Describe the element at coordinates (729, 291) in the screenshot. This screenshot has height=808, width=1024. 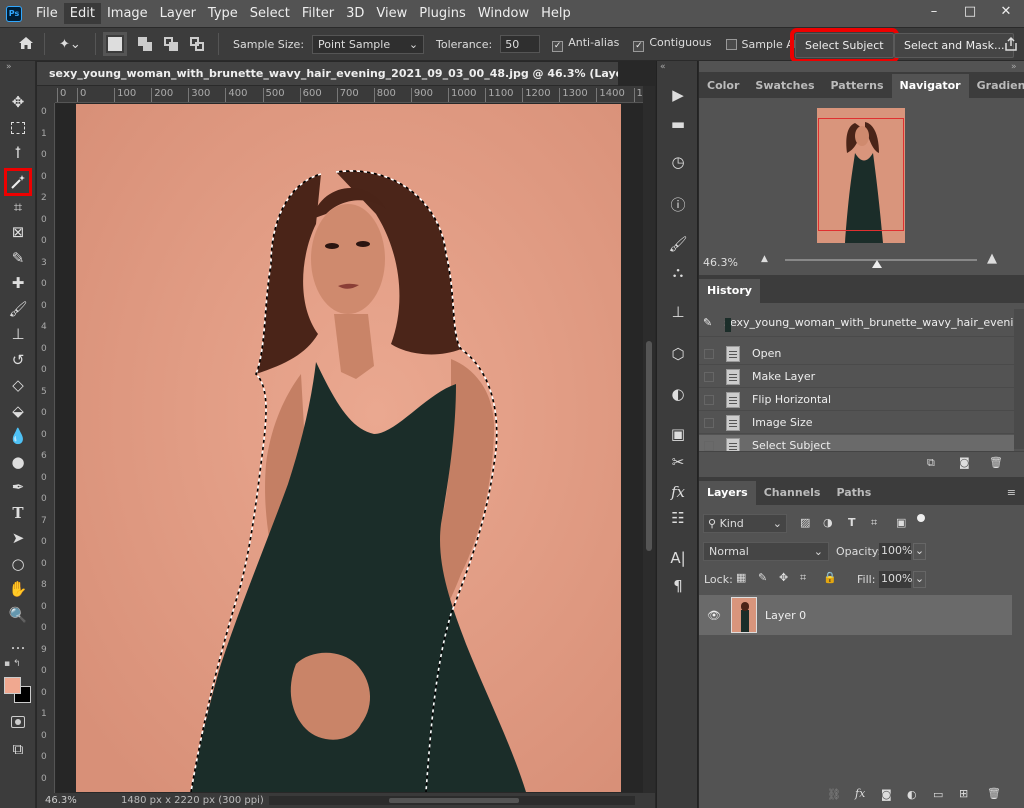
I see `tab-history: History` at that location.